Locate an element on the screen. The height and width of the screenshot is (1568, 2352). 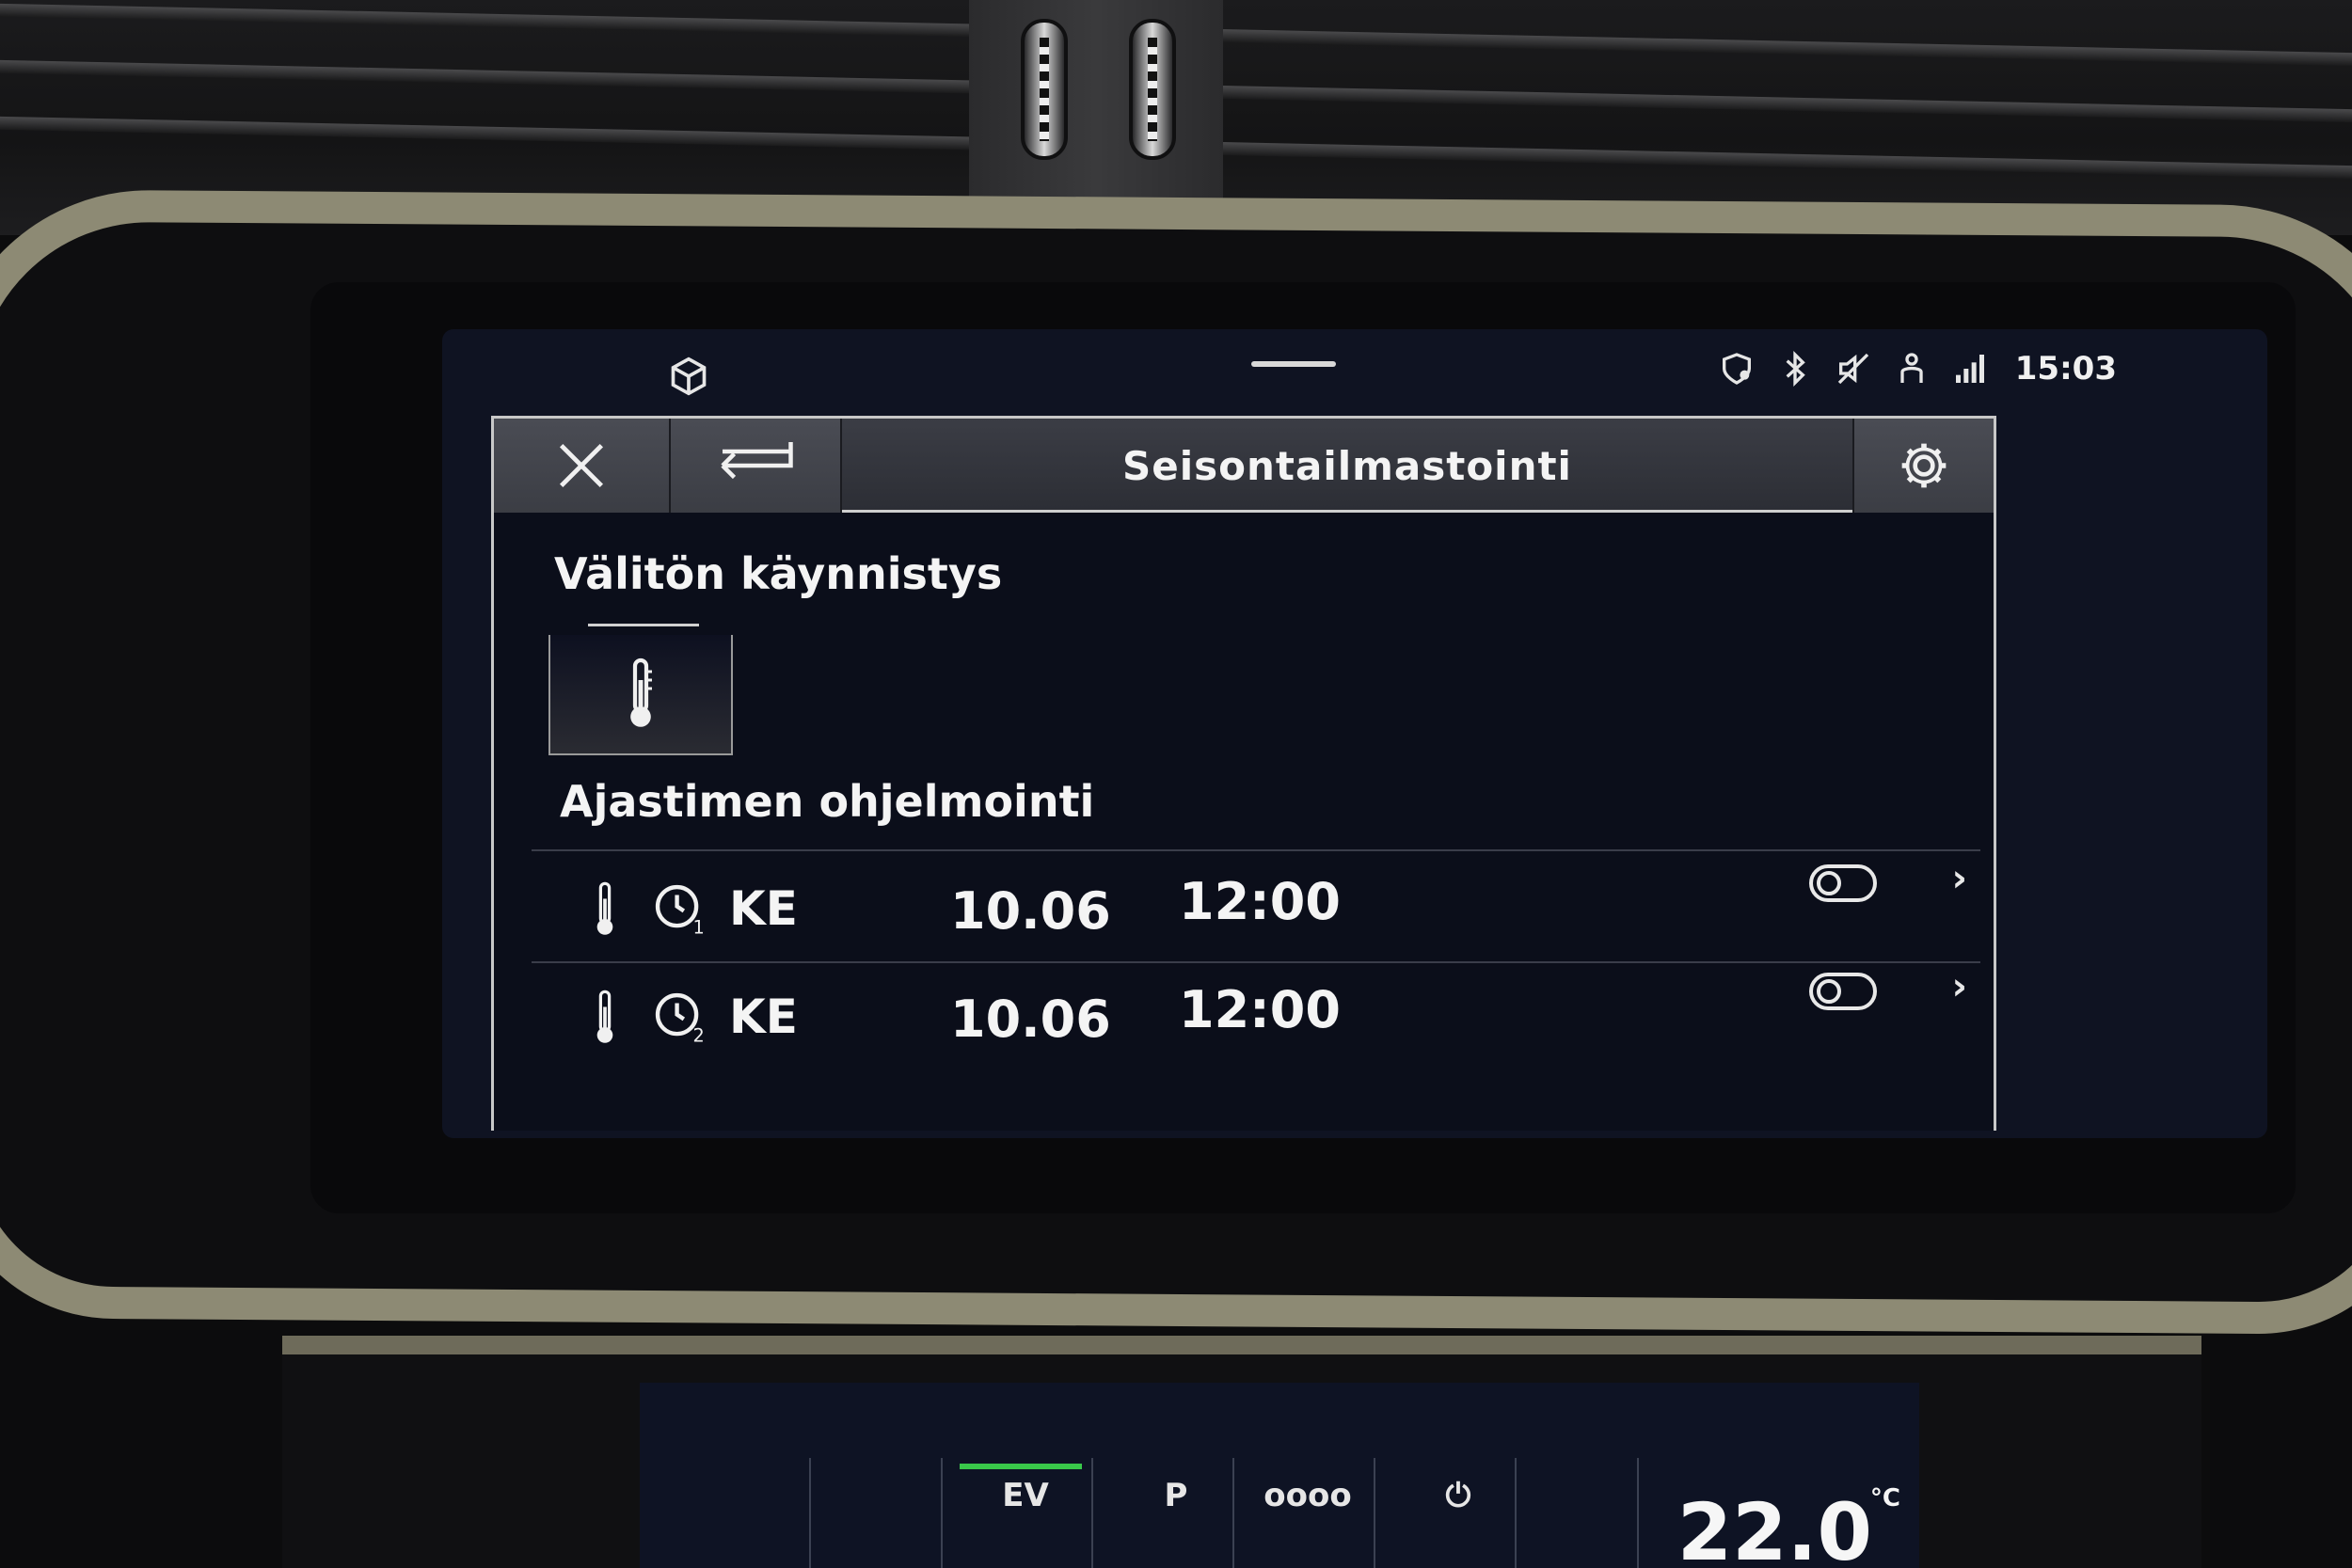
close-icon is located at coordinates (581, 466).